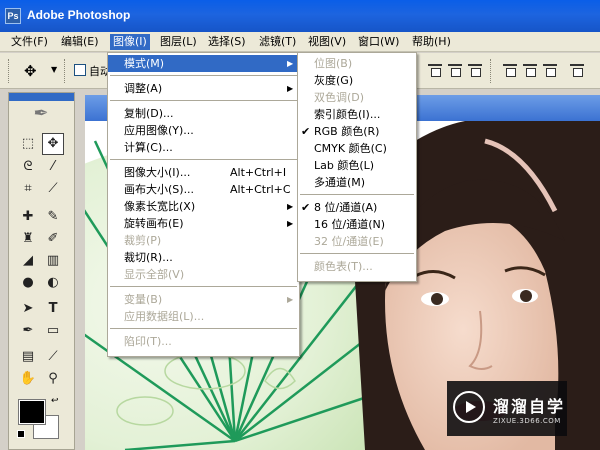 Image resolution: width=600 pixels, height=450 pixels. Describe the element at coordinates (41, 97) in the screenshot. I see `toolbox-title-bar` at that location.